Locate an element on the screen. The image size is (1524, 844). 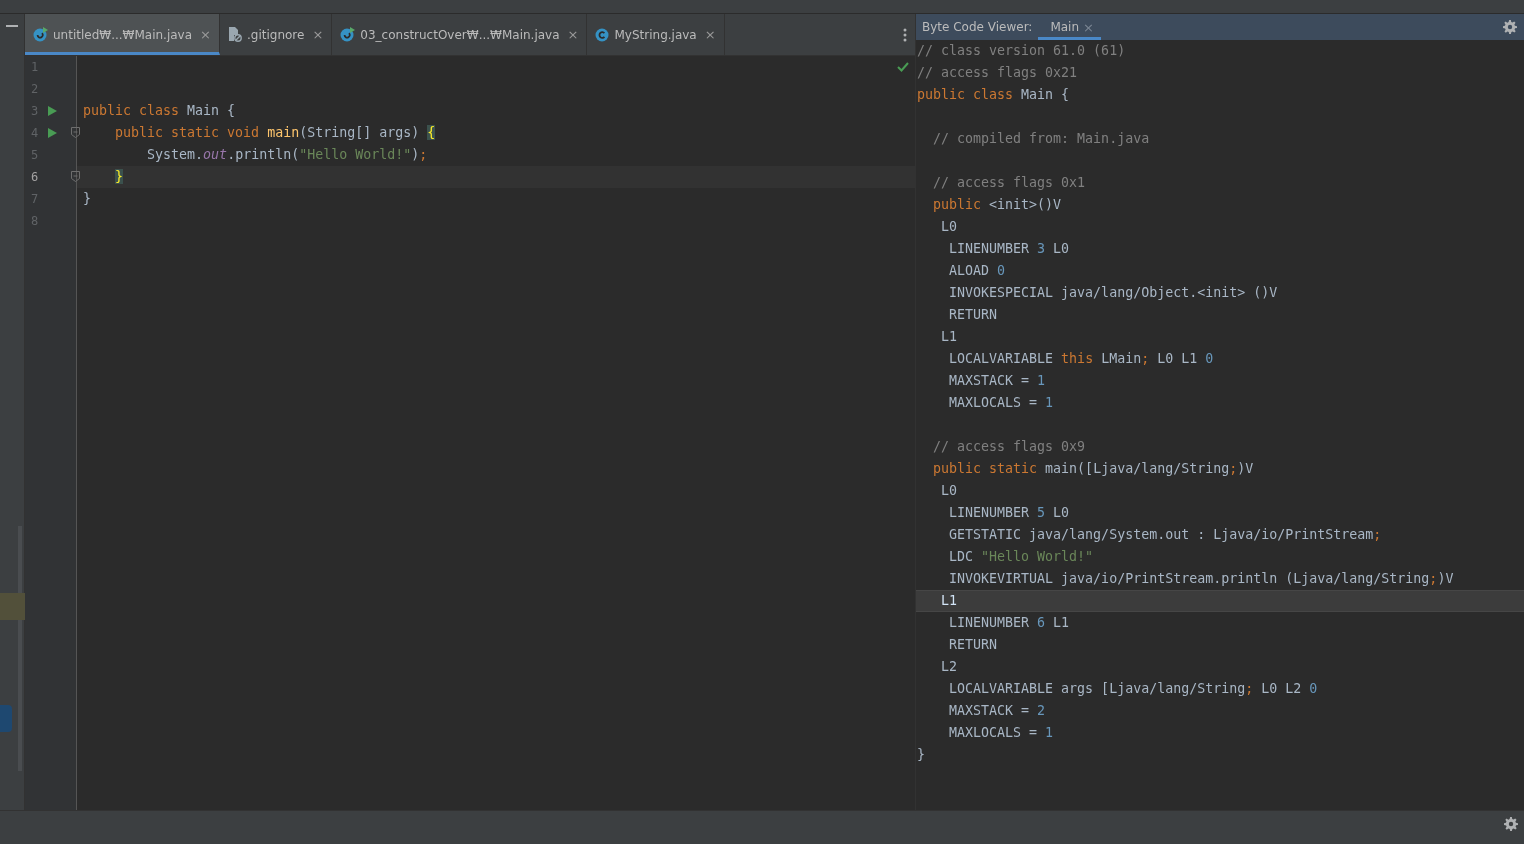
more-icon is located at coordinates (905, 34).